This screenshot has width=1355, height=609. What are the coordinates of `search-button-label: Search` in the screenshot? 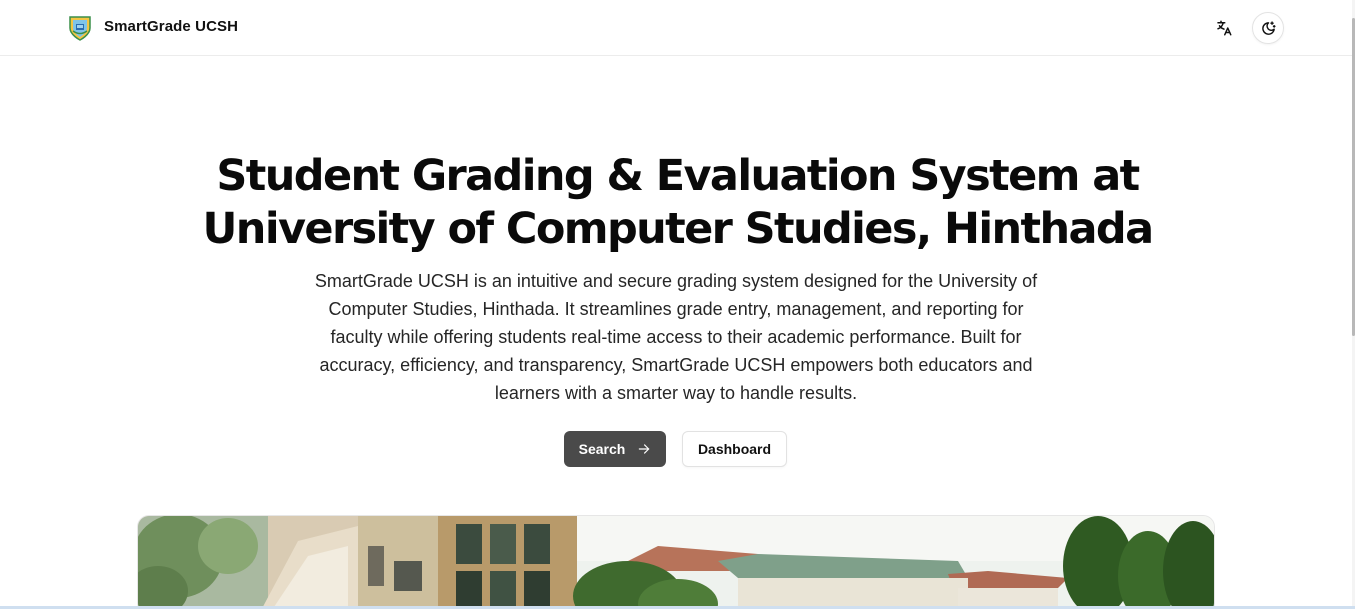 It's located at (602, 449).